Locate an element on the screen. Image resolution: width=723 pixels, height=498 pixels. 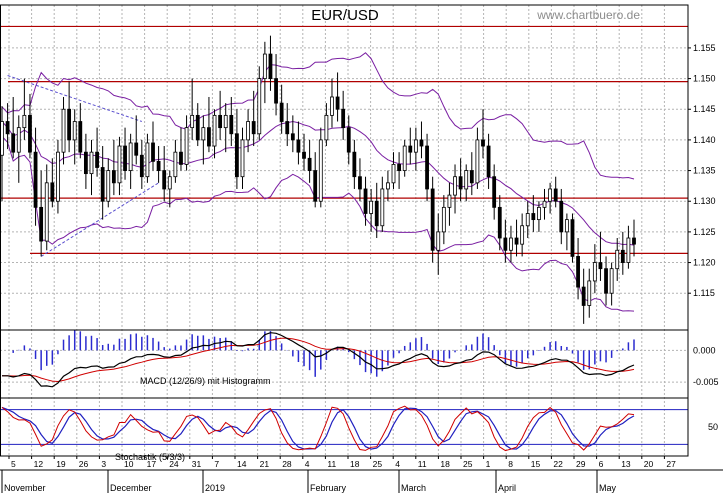
y-tick-label: 1.135 is located at coordinates (704, 171).